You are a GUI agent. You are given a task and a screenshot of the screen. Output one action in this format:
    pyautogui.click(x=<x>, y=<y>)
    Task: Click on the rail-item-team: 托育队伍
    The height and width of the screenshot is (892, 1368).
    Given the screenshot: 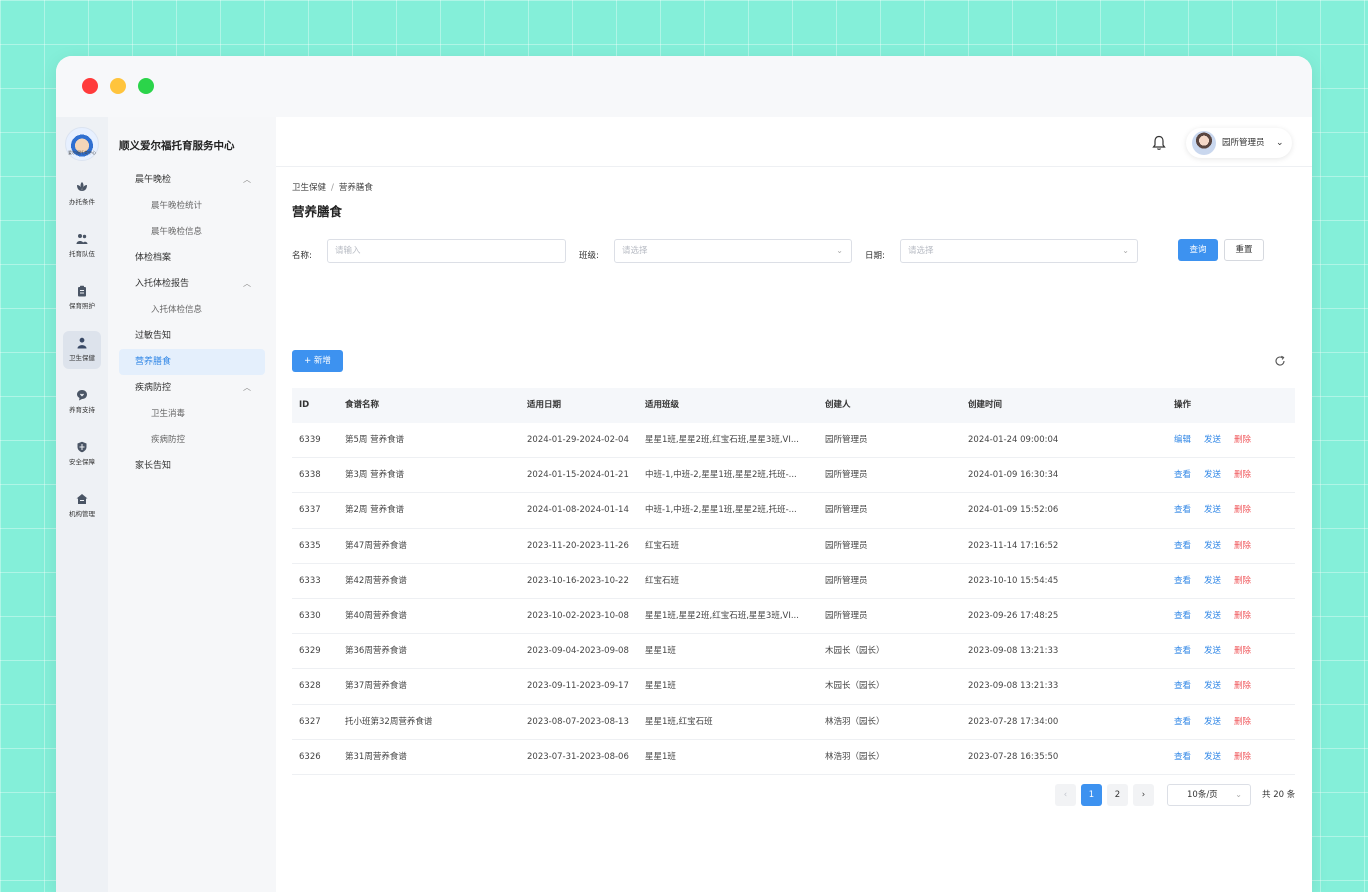 What is the action you would take?
    pyautogui.click(x=82, y=246)
    